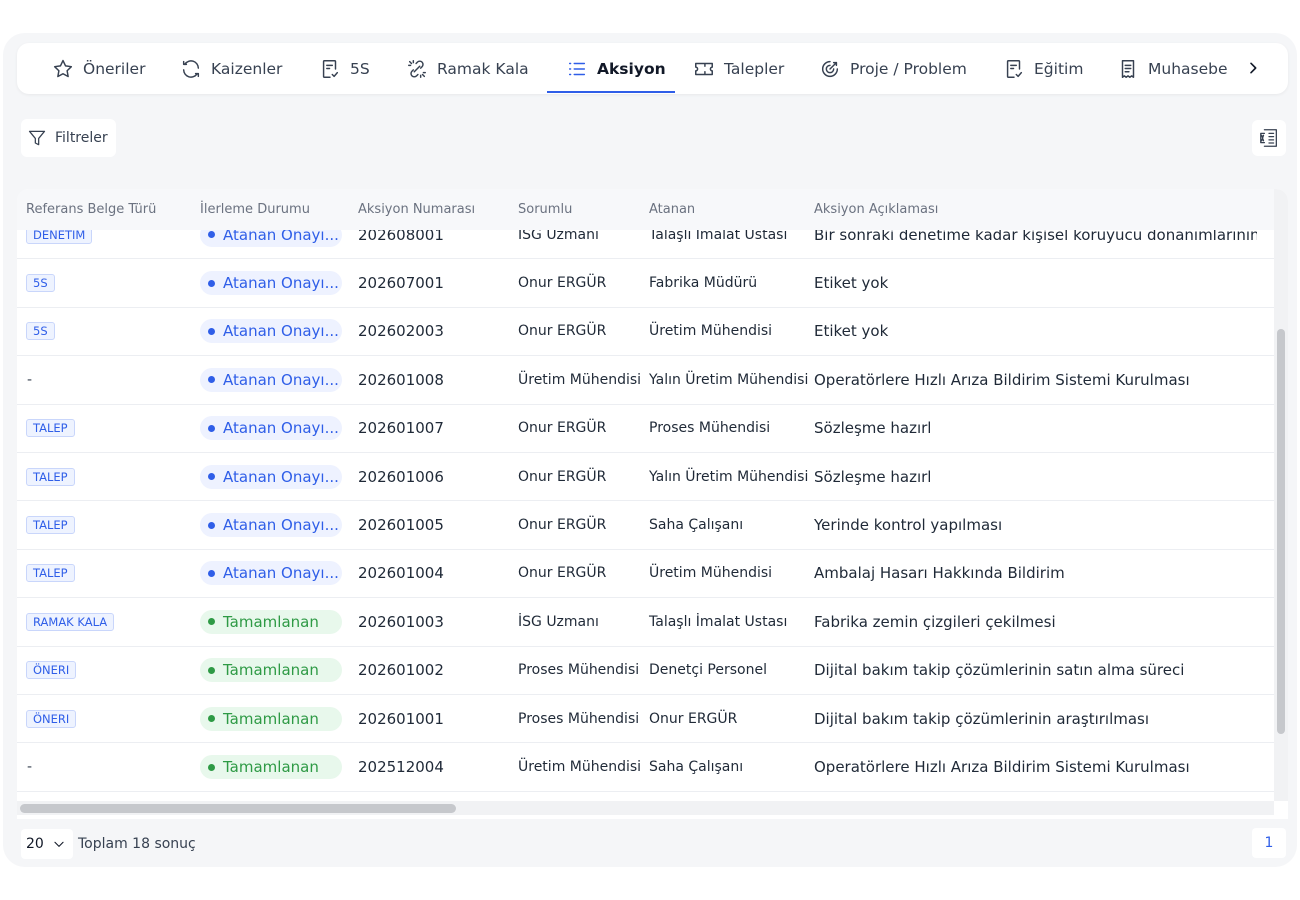  Describe the element at coordinates (401, 767) in the screenshot. I see `action-number: 202512004` at that location.